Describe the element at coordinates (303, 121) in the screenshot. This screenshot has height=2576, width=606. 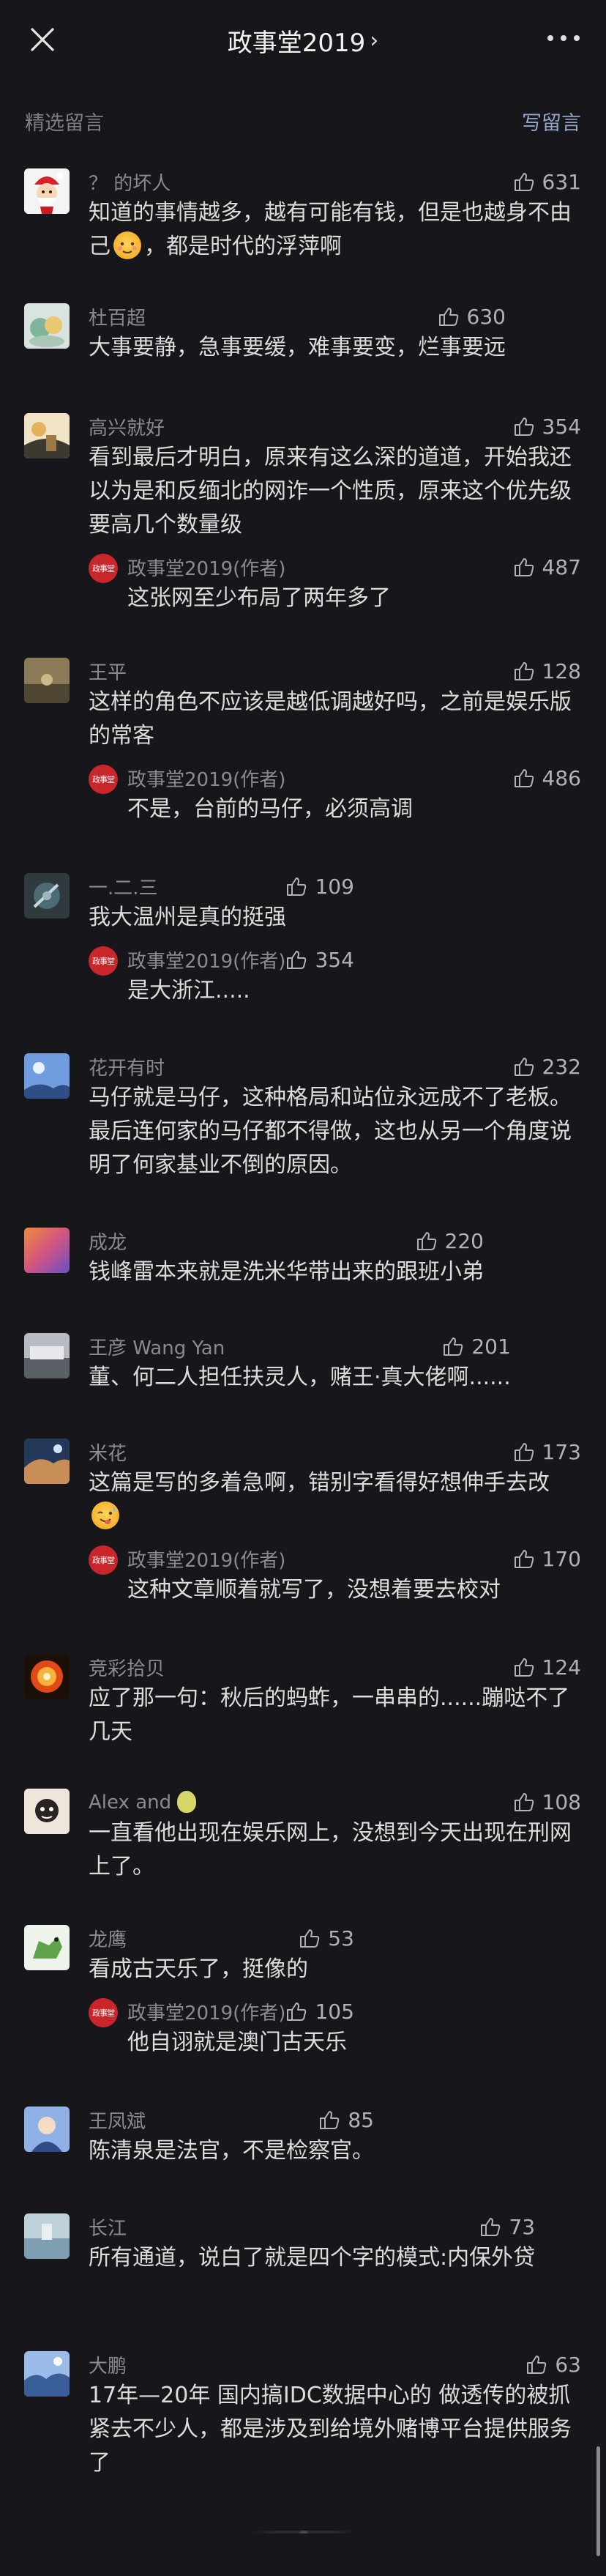
I see `section-header: 精选留言 写留言` at that location.